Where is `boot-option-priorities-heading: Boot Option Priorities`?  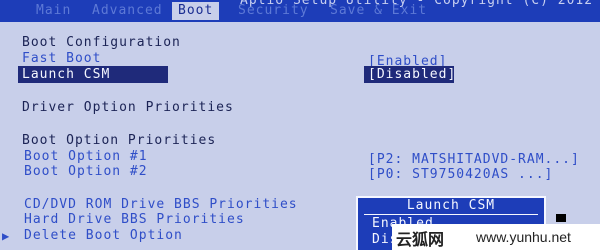
boot-option-priorities-heading: Boot Option Priorities is located at coordinates (119, 140).